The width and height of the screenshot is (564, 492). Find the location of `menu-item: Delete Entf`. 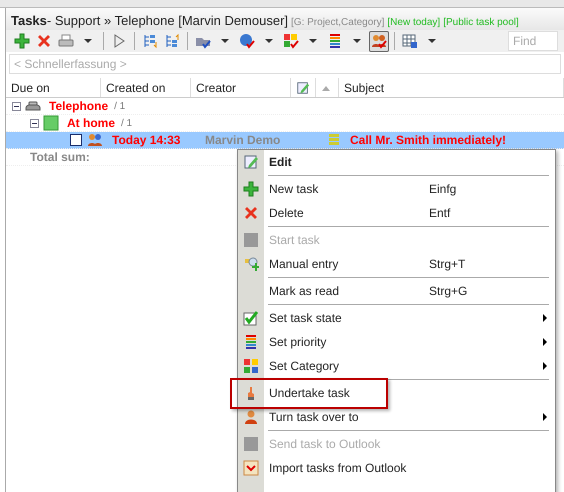

menu-item: Delete Entf is located at coordinates (396, 213).